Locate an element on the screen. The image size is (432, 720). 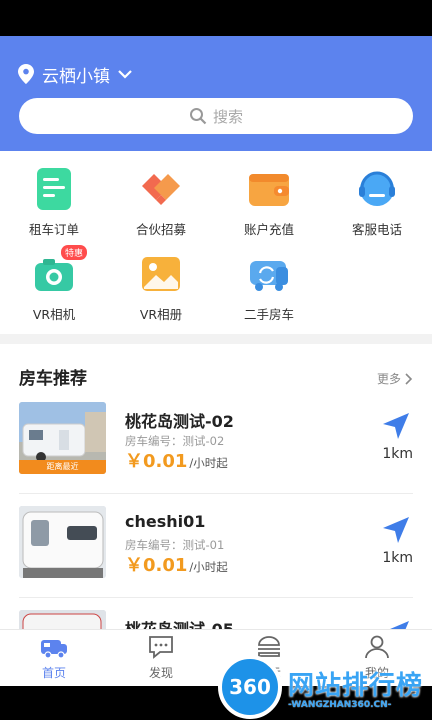
promo-badge: 特惠 is located at coordinates (73, 252).